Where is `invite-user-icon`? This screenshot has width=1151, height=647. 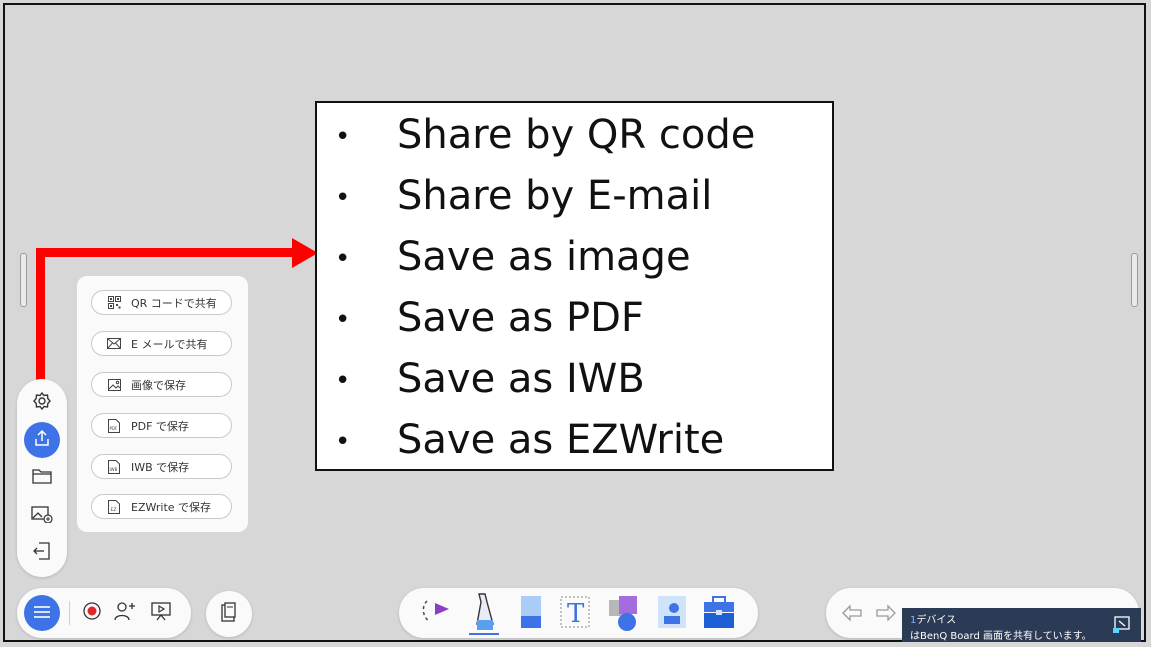 invite-user-icon is located at coordinates (125, 613).